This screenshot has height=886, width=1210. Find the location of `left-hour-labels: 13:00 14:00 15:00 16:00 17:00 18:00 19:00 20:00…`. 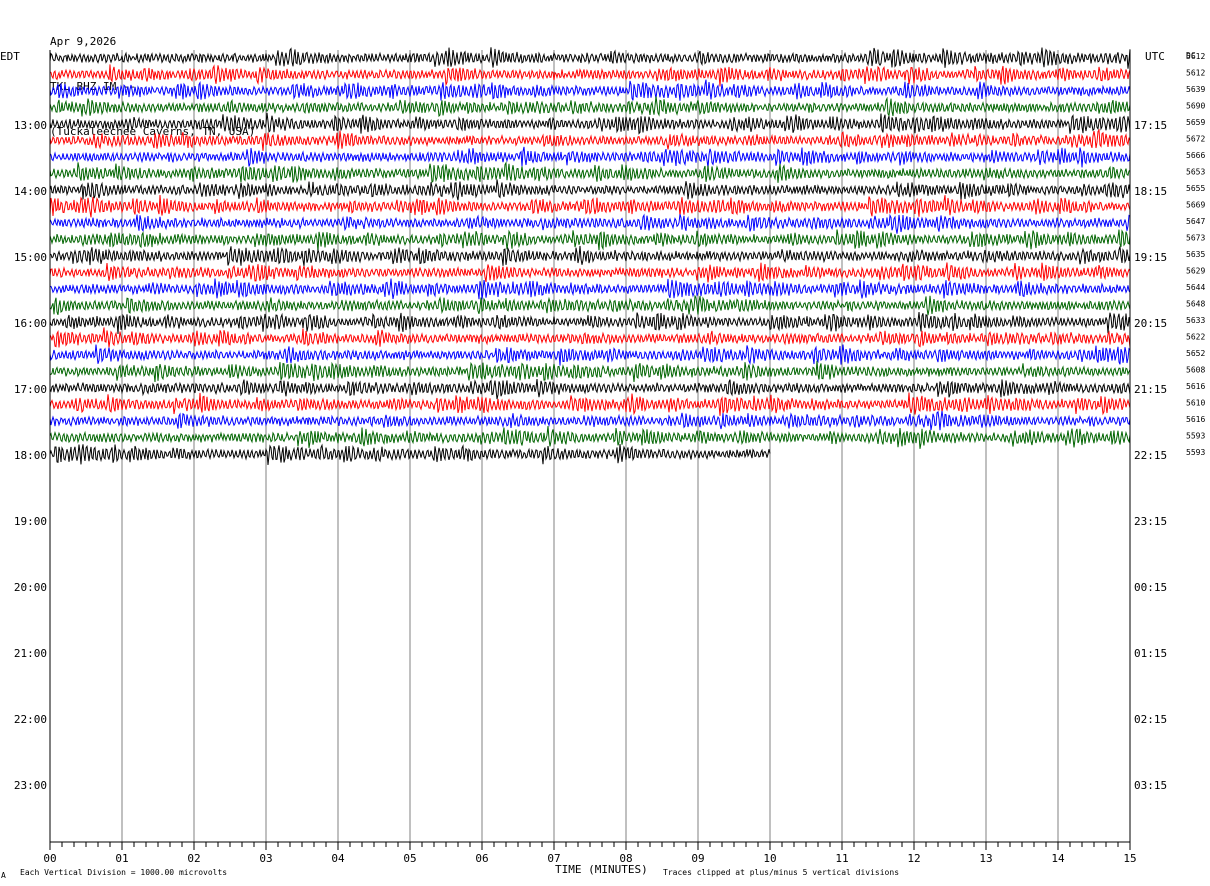

left-hour-labels: 13:00 14:00 15:00 16:00 17:00 18:00 19:00 20:00… is located at coordinates (30, 455).